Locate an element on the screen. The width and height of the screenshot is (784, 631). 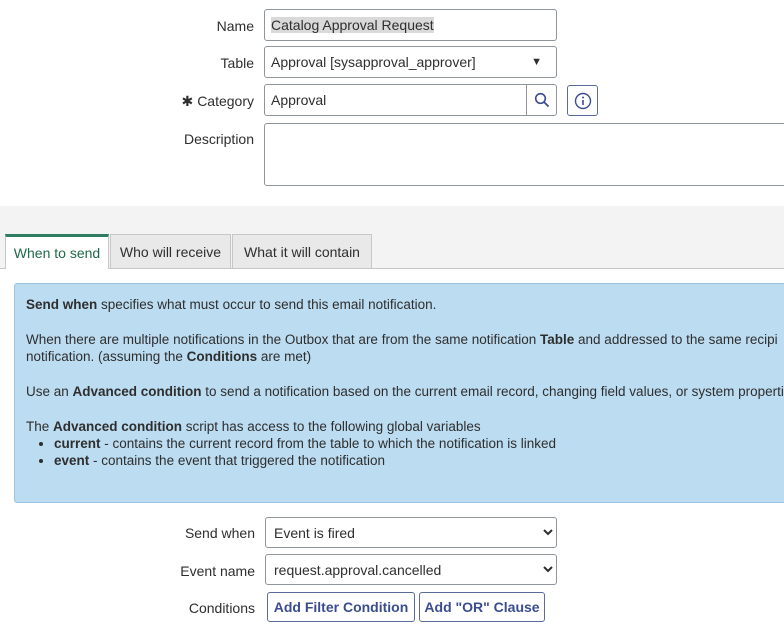
description-textarea is located at coordinates (524, 154).